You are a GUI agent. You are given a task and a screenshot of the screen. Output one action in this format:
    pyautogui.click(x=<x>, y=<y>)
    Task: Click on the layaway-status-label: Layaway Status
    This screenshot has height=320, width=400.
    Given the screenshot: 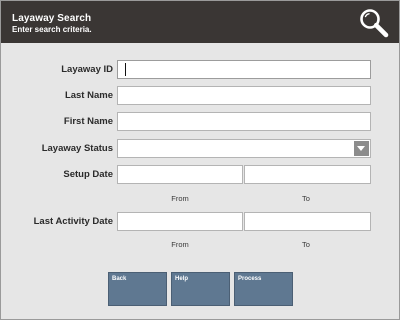 What is the action you would take?
    pyautogui.click(x=77, y=148)
    